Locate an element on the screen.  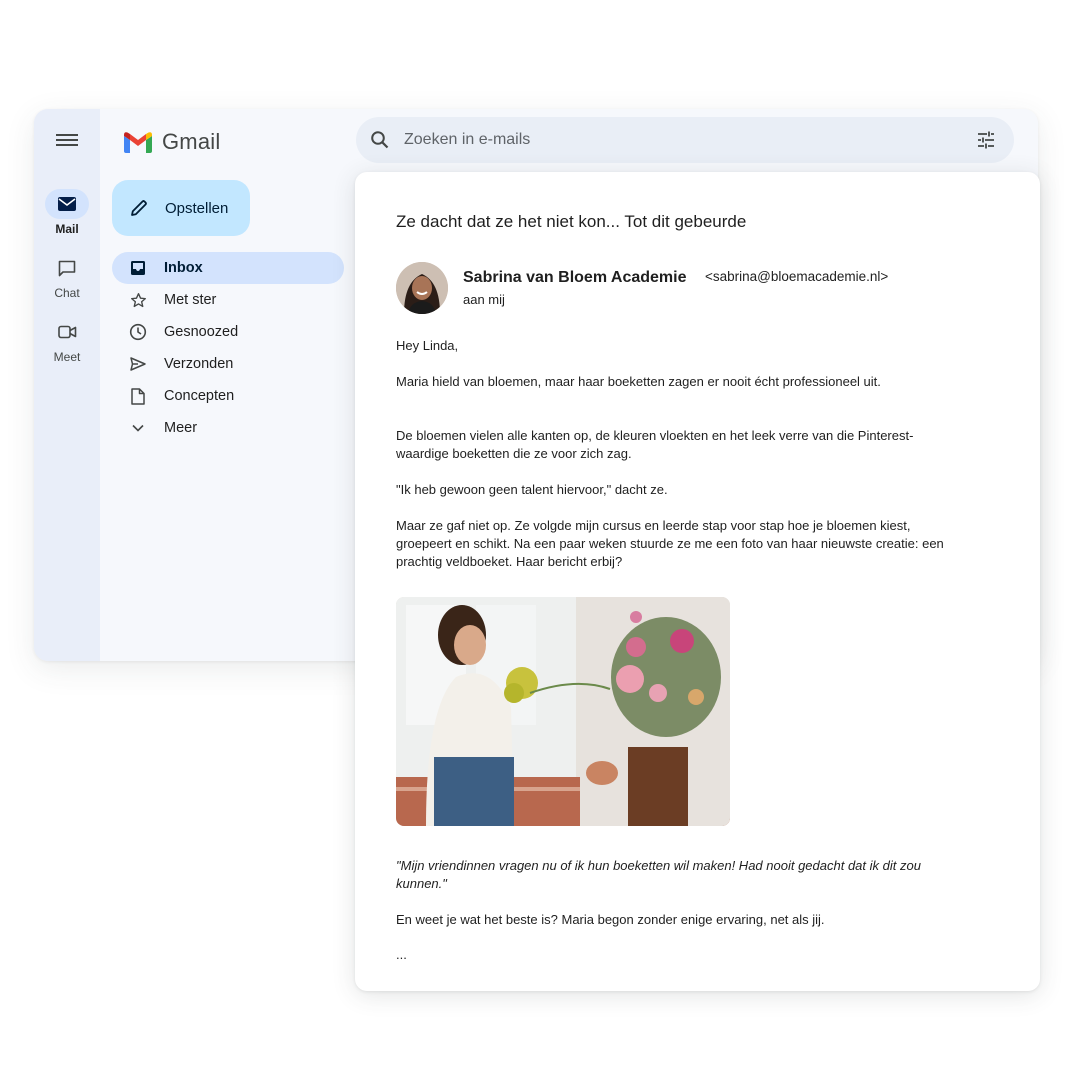
rail-item-label: Meet is located at coordinates (67, 357).